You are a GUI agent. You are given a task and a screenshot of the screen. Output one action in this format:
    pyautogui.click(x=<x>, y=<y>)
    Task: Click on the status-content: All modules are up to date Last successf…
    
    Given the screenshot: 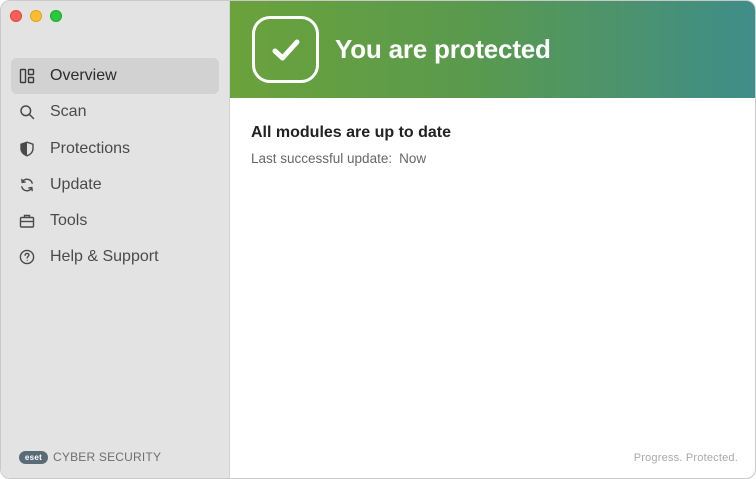 What is the action you would take?
    pyautogui.click(x=351, y=145)
    